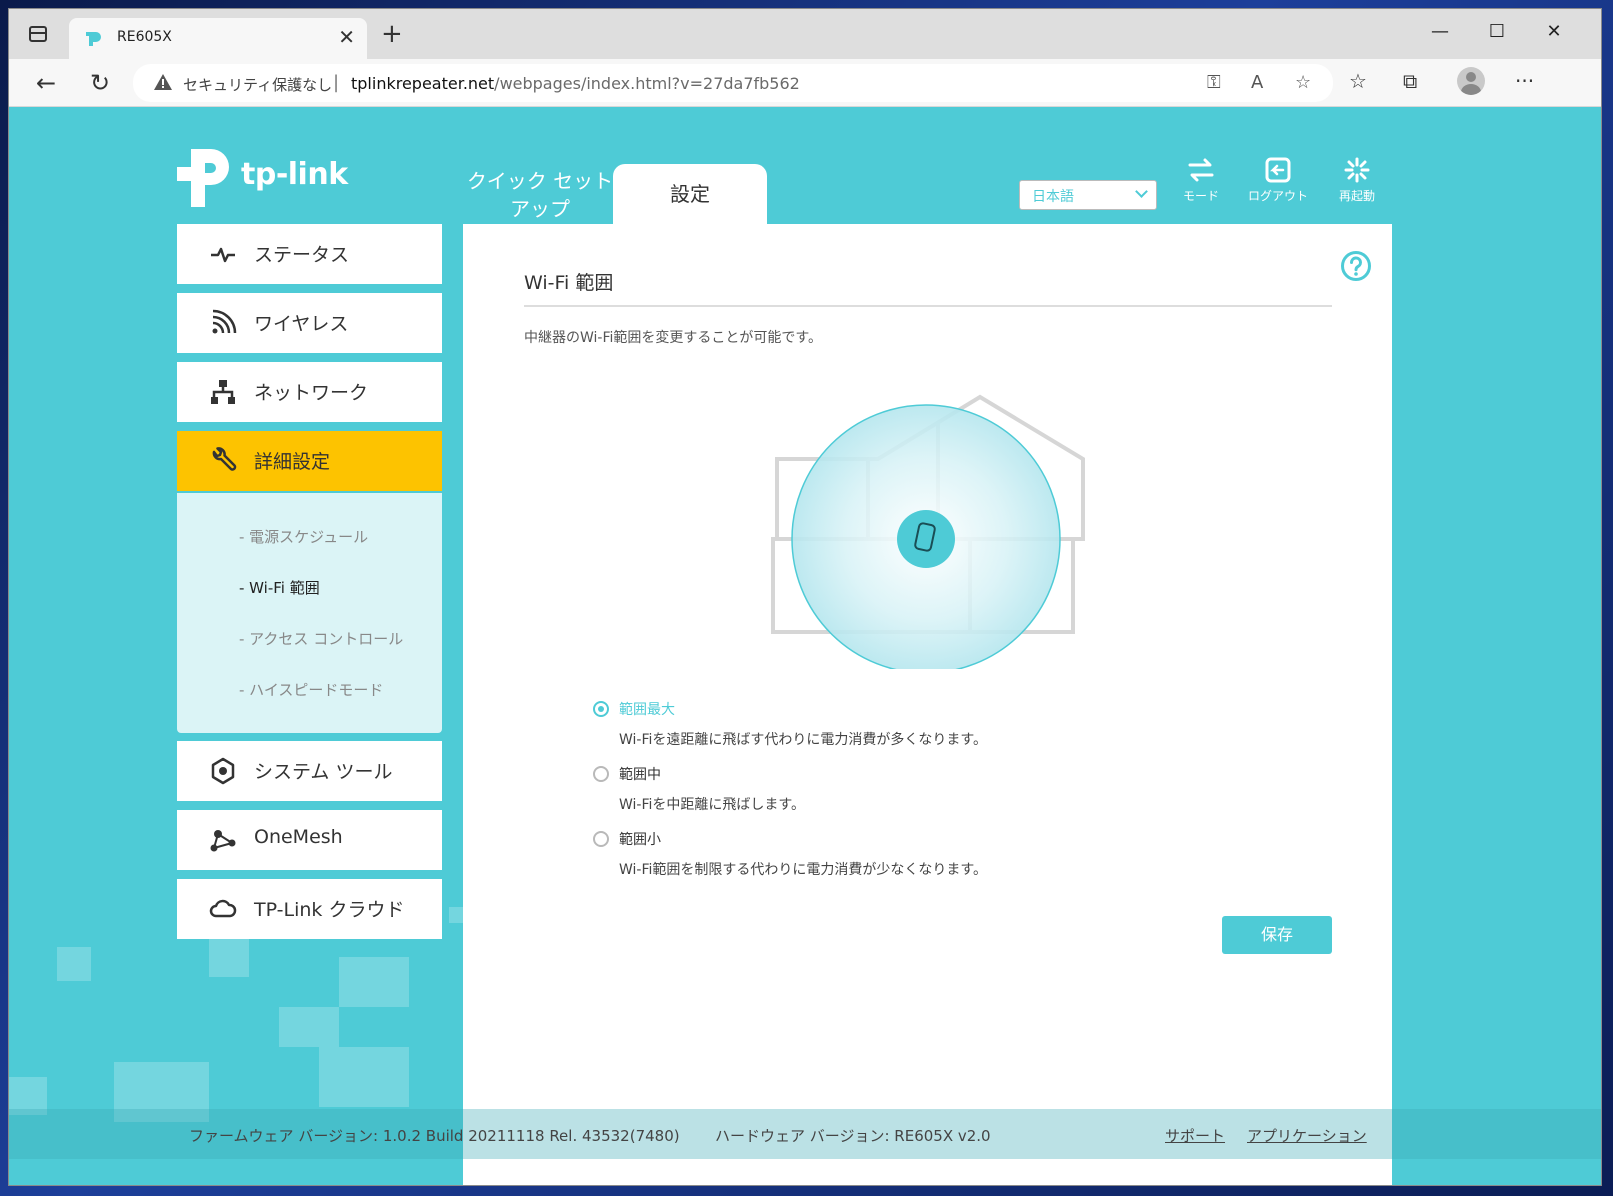 The image size is (1613, 1196). Describe the element at coordinates (258, 85) in the screenshot. I see `security-status: セキュリティ保護なし` at that location.